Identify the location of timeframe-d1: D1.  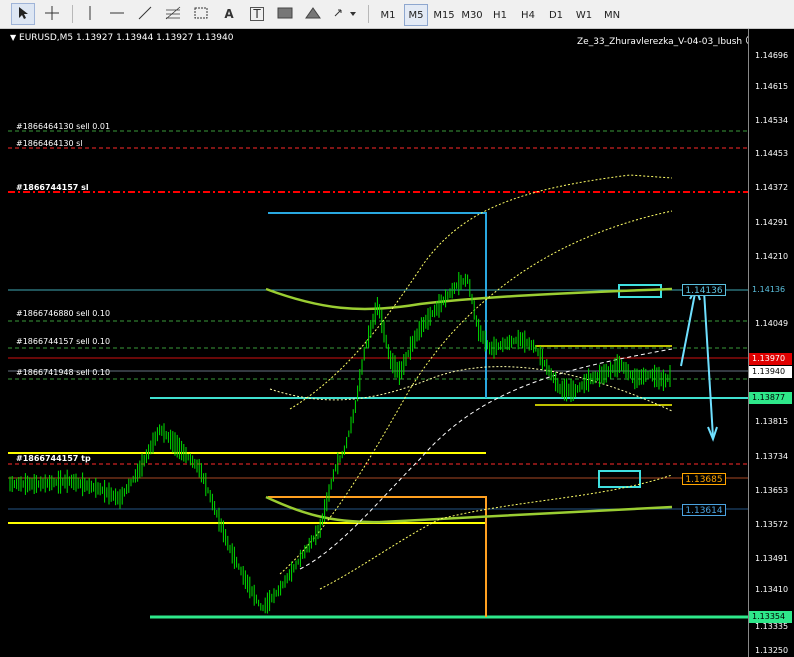
(556, 15).